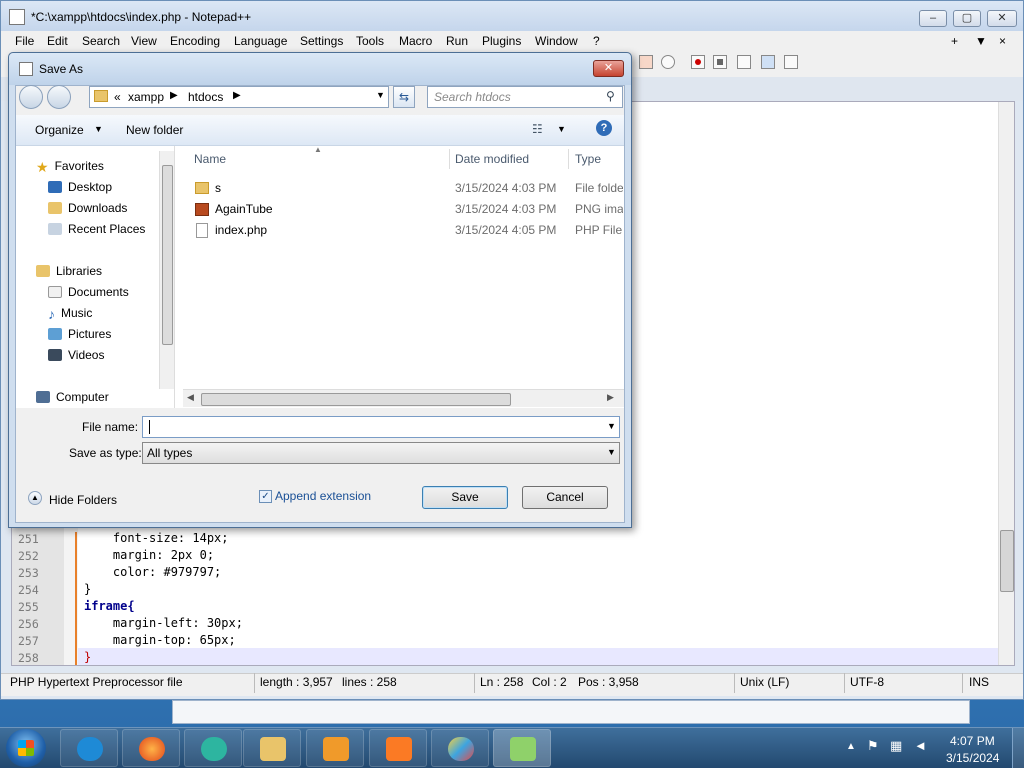 The height and width of the screenshot is (768, 1024). I want to click on menu-run: Run, so click(457, 41).